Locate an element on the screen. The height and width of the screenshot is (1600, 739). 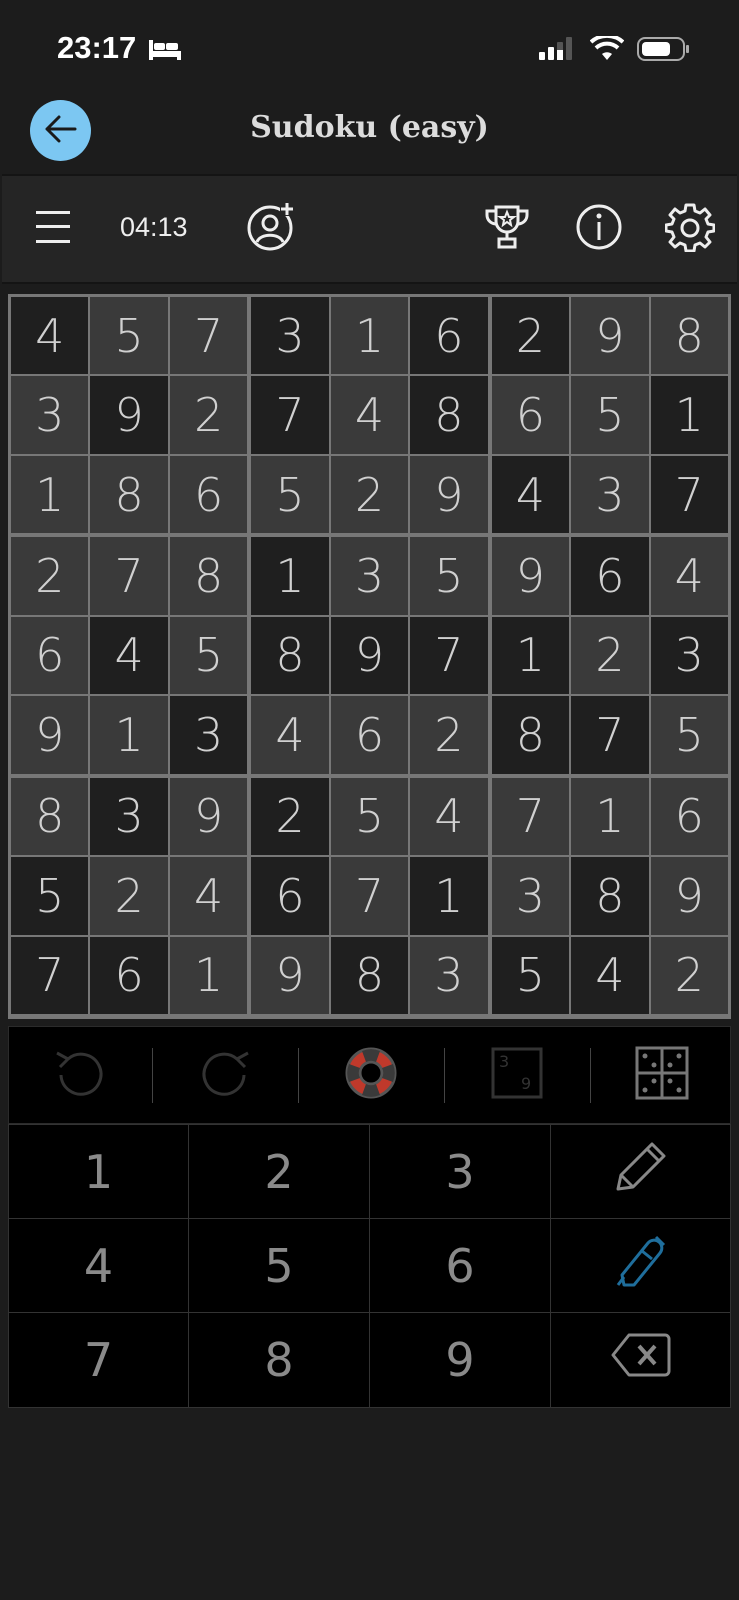
key-7: 7 is located at coordinates (99, 1360).